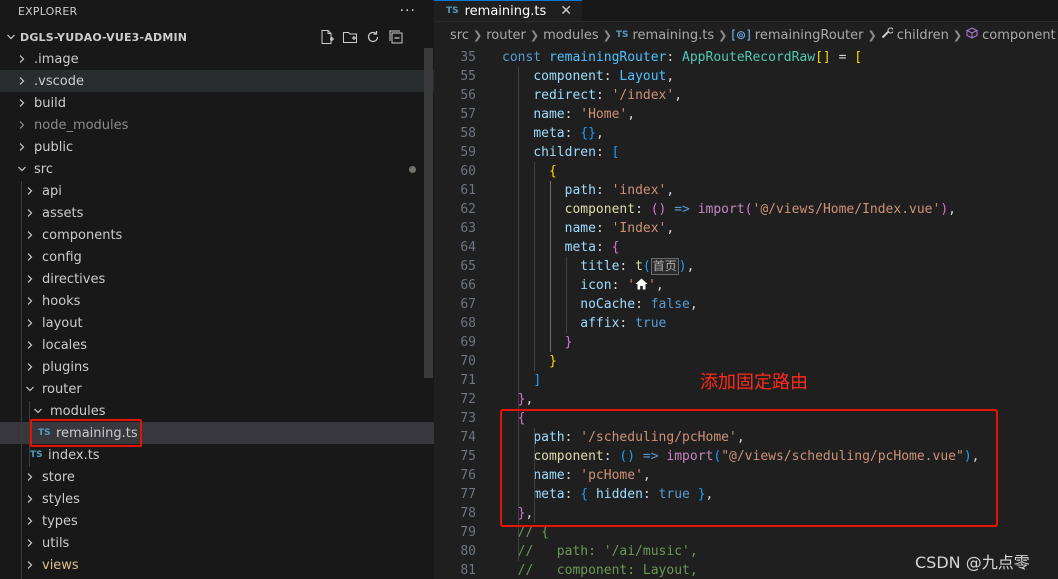 This screenshot has height=579, width=1058. I want to click on code-text: title: t(首页),, so click(637, 266).